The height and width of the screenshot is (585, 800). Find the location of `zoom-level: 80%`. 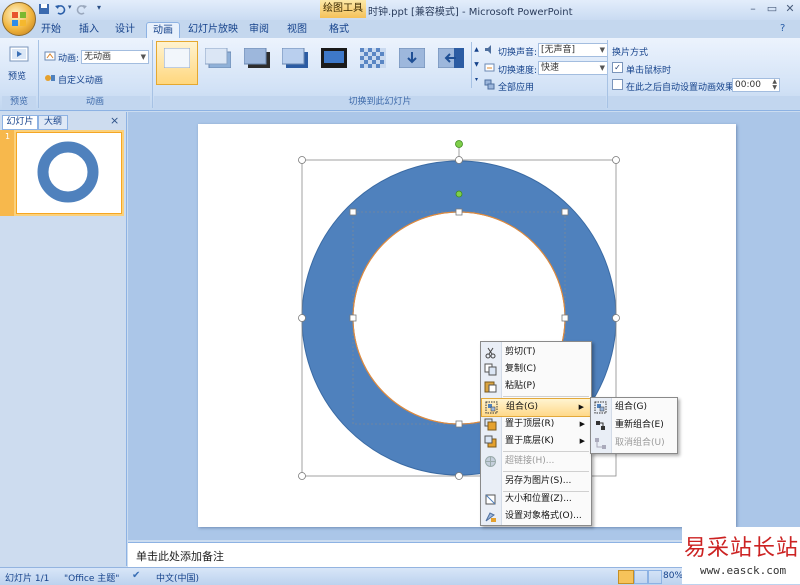

zoom-level: 80% is located at coordinates (673, 576).